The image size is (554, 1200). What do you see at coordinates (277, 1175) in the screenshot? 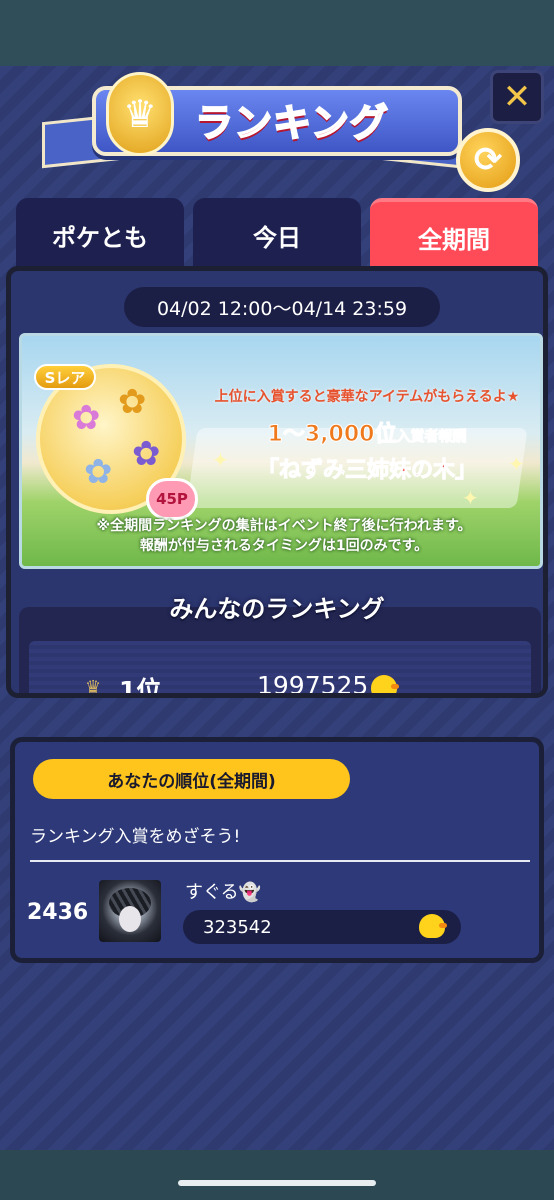
I see `bottom-bar` at bounding box center [277, 1175].